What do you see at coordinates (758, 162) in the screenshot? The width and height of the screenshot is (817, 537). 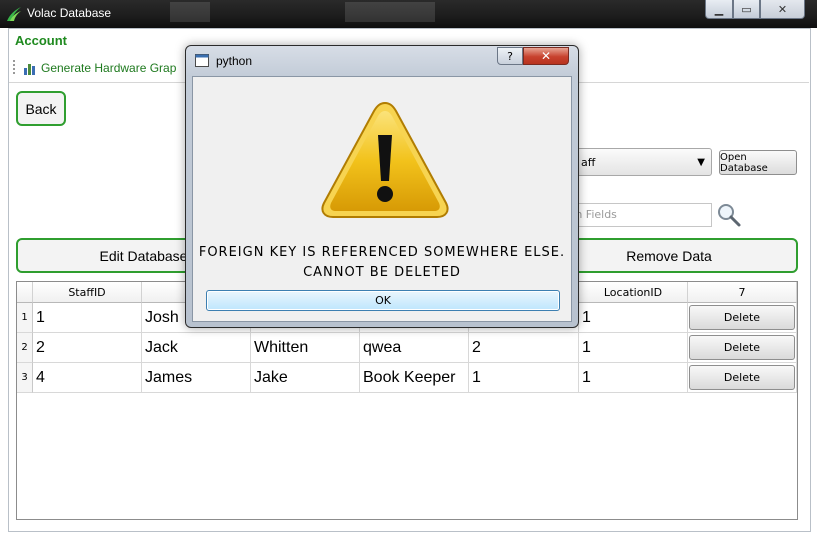 I see `open-database-button: Open Database` at bounding box center [758, 162].